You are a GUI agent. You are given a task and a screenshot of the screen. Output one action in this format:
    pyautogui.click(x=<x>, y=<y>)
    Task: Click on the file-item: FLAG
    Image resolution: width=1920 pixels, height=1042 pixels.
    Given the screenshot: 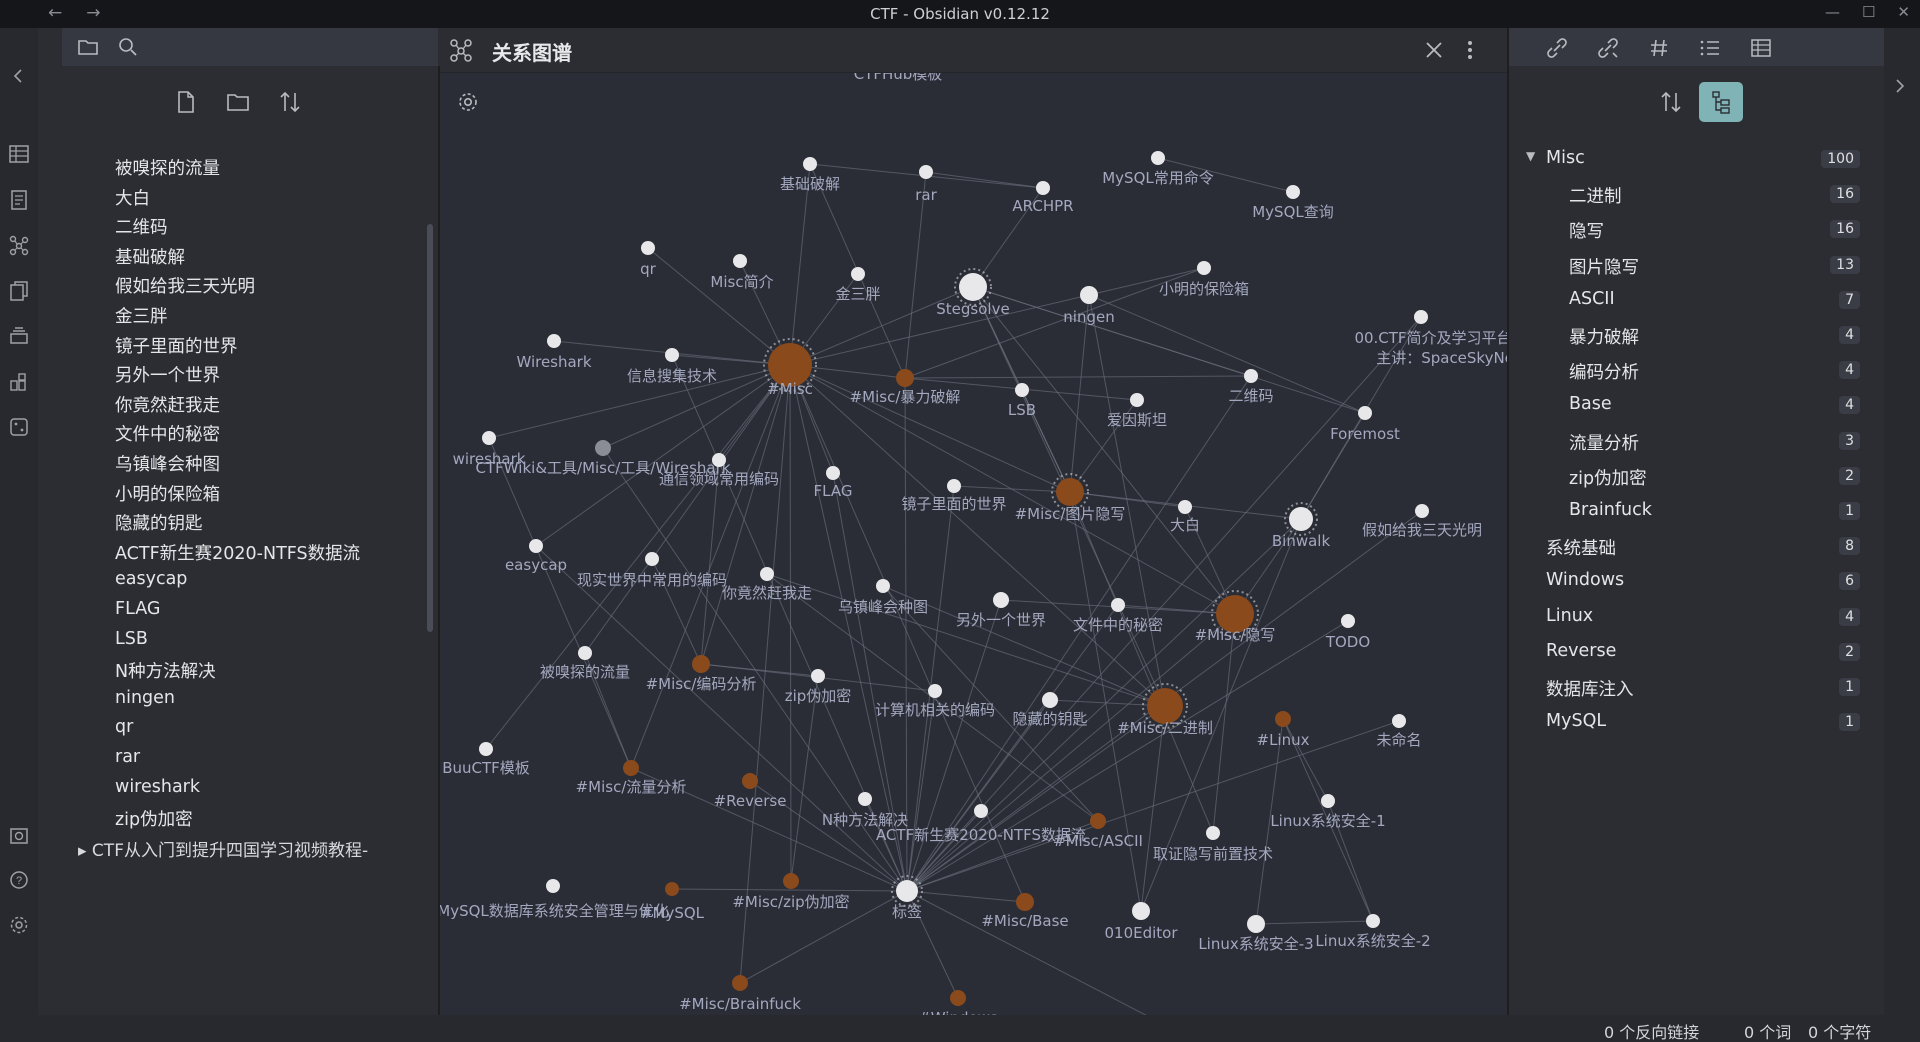 What is the action you would take?
    pyautogui.click(x=137, y=609)
    